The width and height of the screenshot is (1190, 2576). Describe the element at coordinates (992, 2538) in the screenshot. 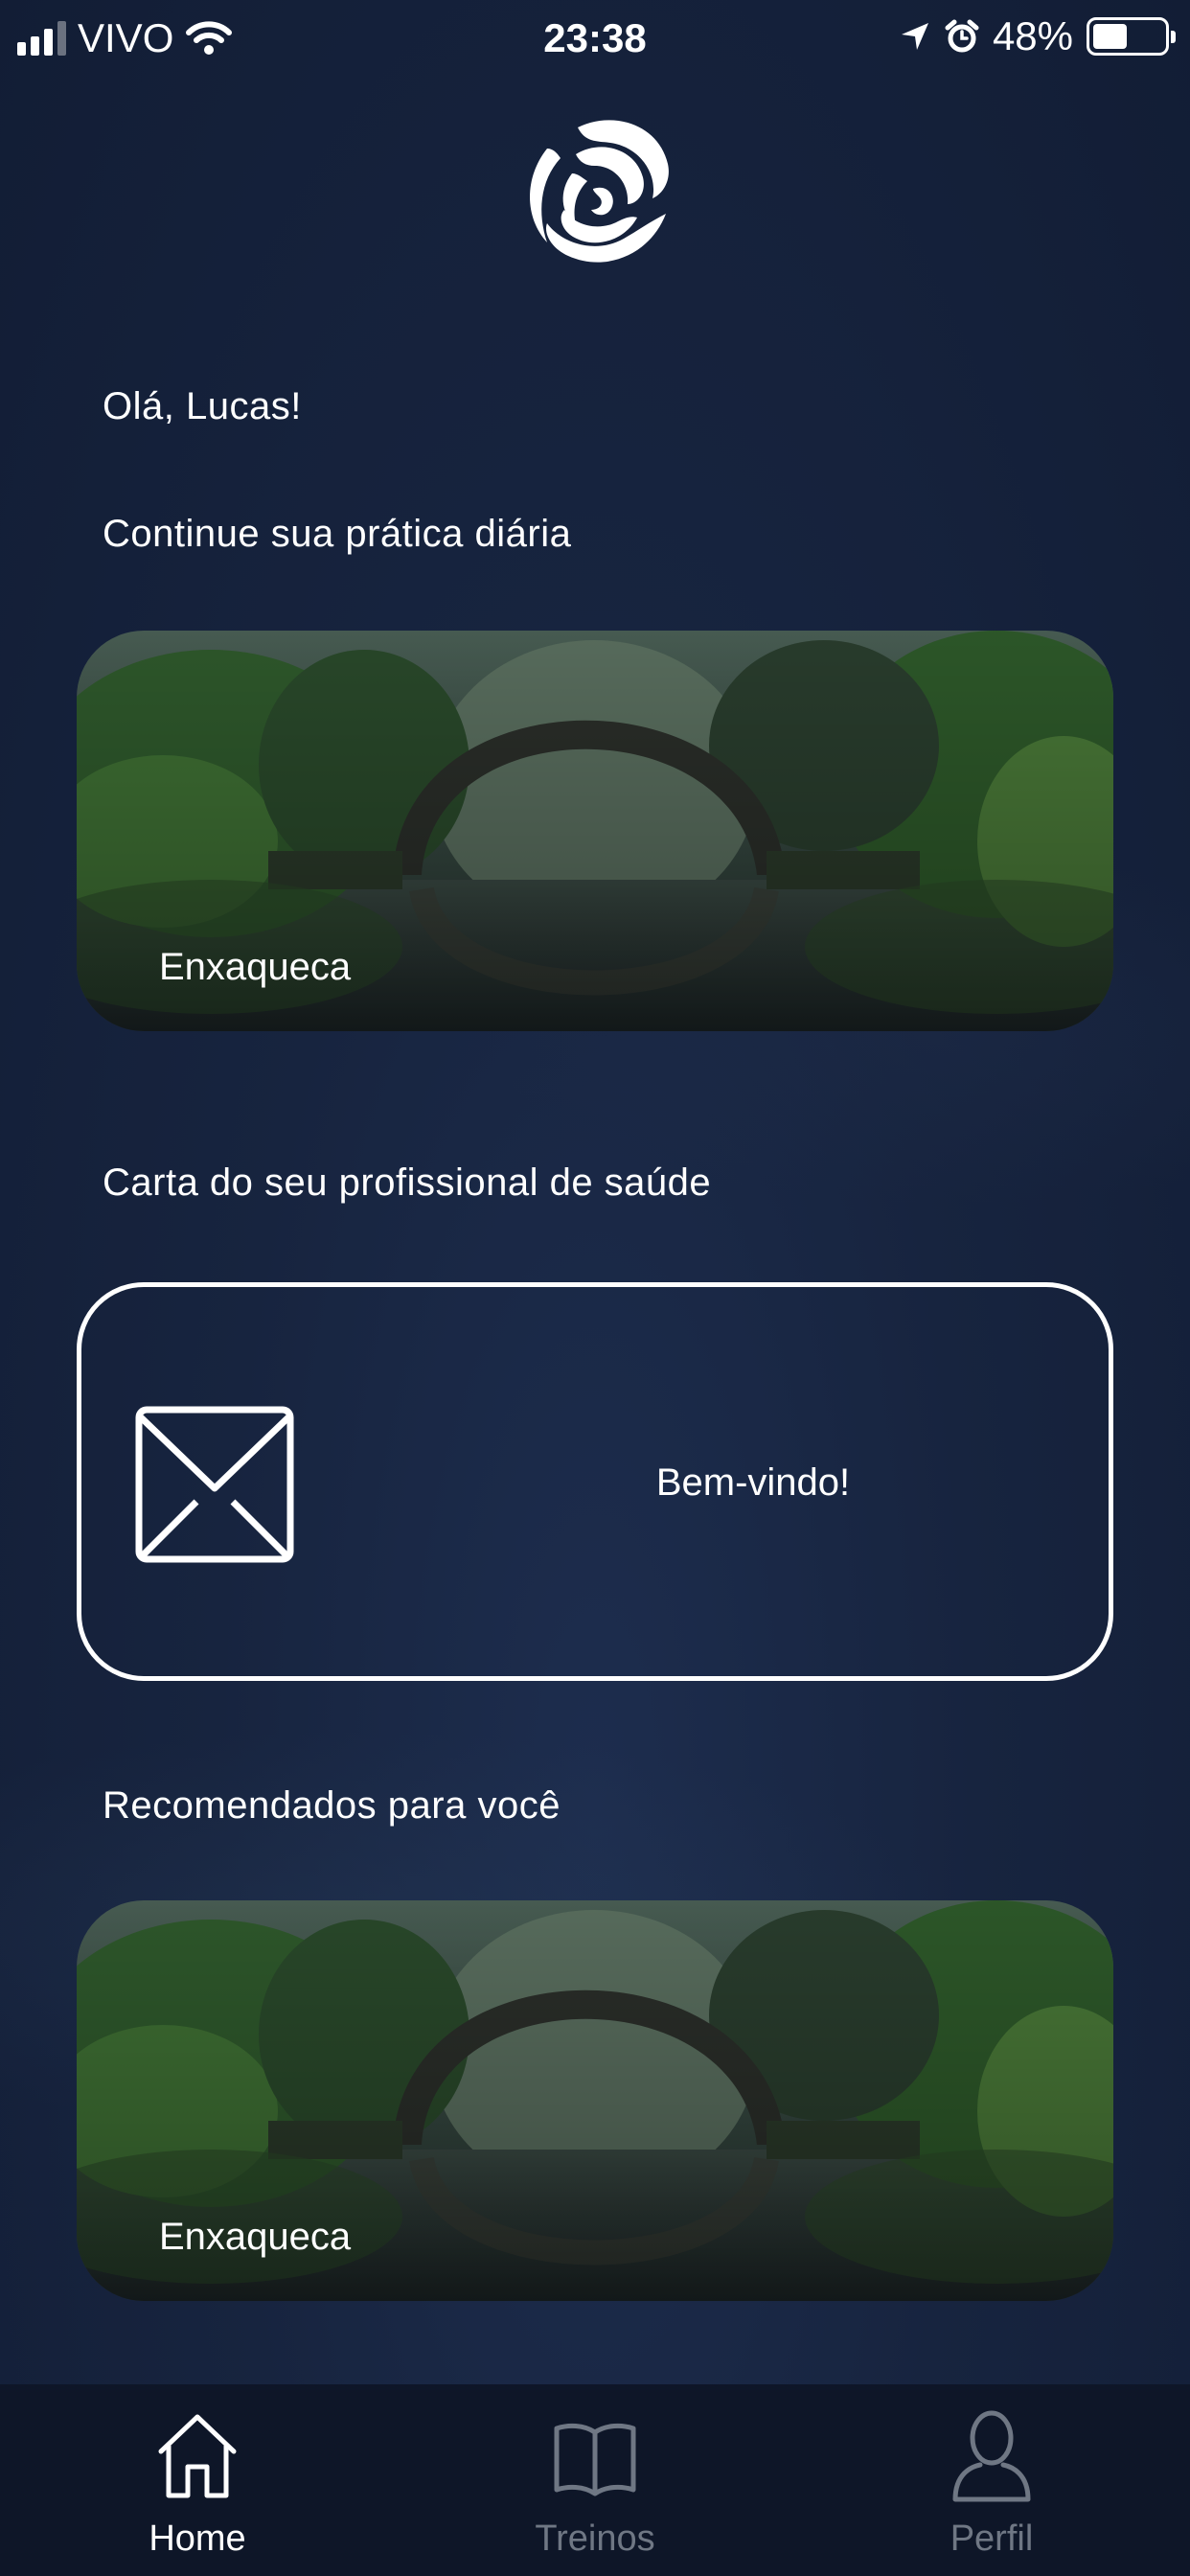

I see `tab-label: Perfil` at that location.